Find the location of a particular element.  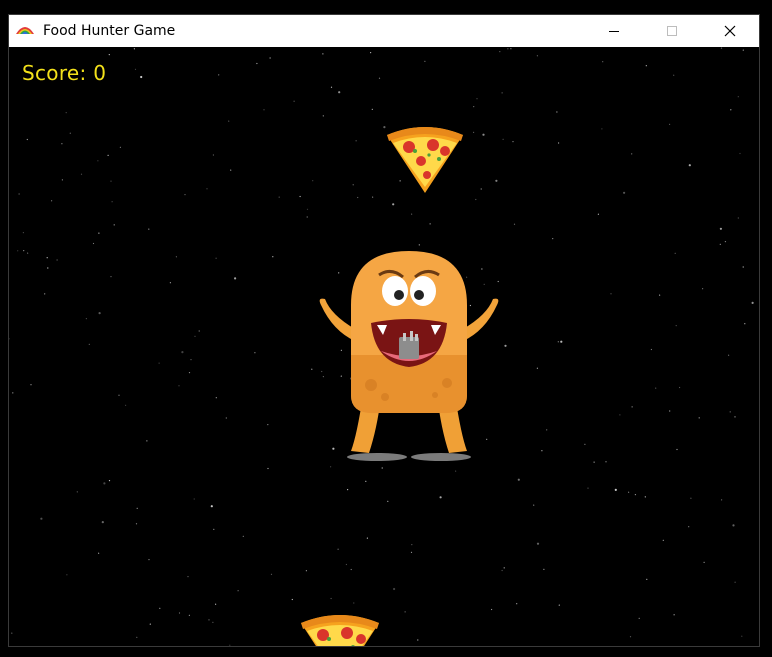

close-button is located at coordinates (730, 31).